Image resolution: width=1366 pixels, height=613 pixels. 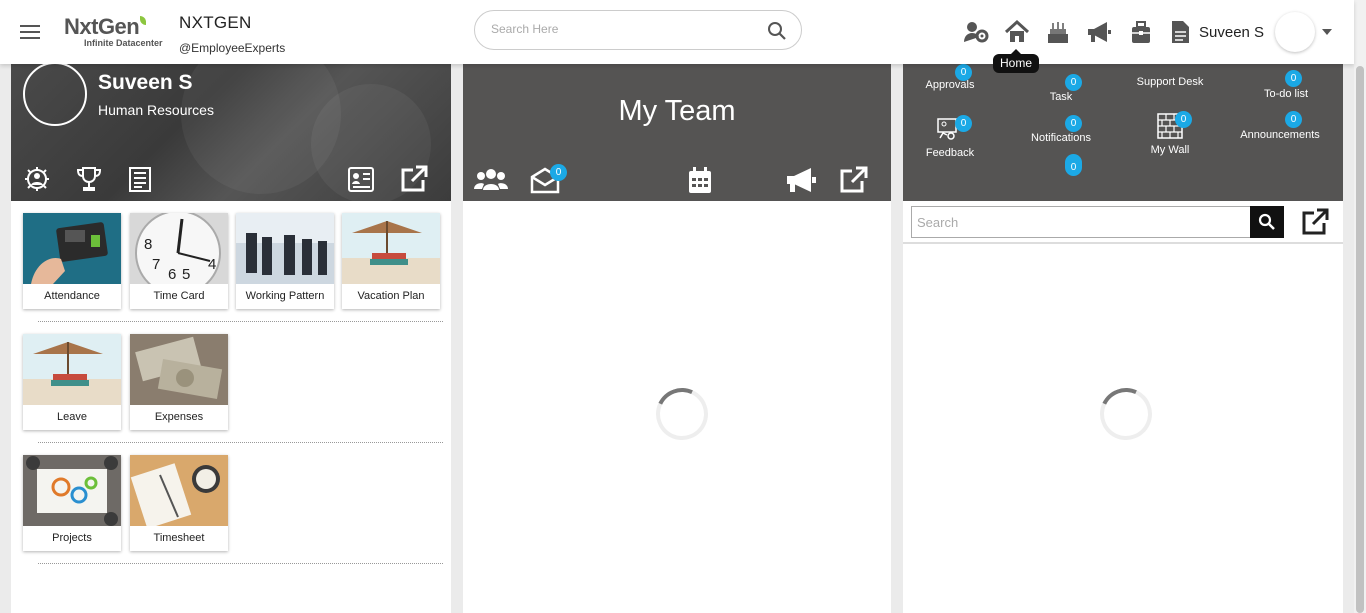 What do you see at coordinates (102, 26) in the screenshot?
I see `logo-text: NxtGen` at bounding box center [102, 26].